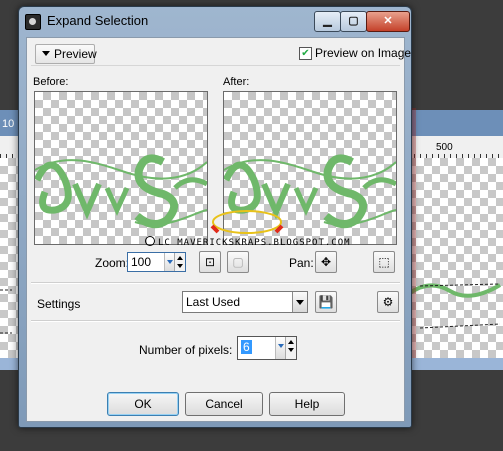  I want to click on preset-options-button: ⚙, so click(388, 302).